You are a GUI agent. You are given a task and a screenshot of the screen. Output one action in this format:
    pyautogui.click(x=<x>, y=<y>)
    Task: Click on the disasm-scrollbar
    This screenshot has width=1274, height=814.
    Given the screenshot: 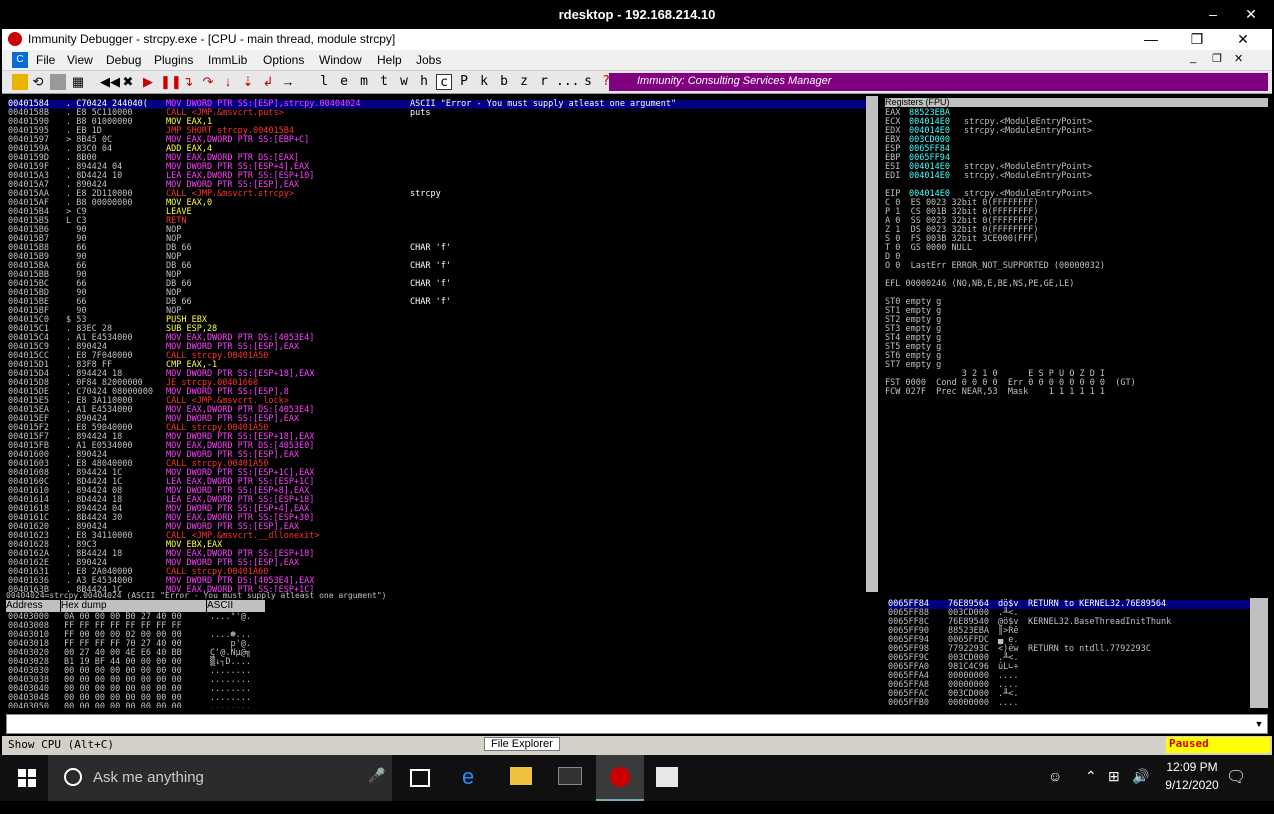 What is the action you would take?
    pyautogui.click(x=872, y=344)
    